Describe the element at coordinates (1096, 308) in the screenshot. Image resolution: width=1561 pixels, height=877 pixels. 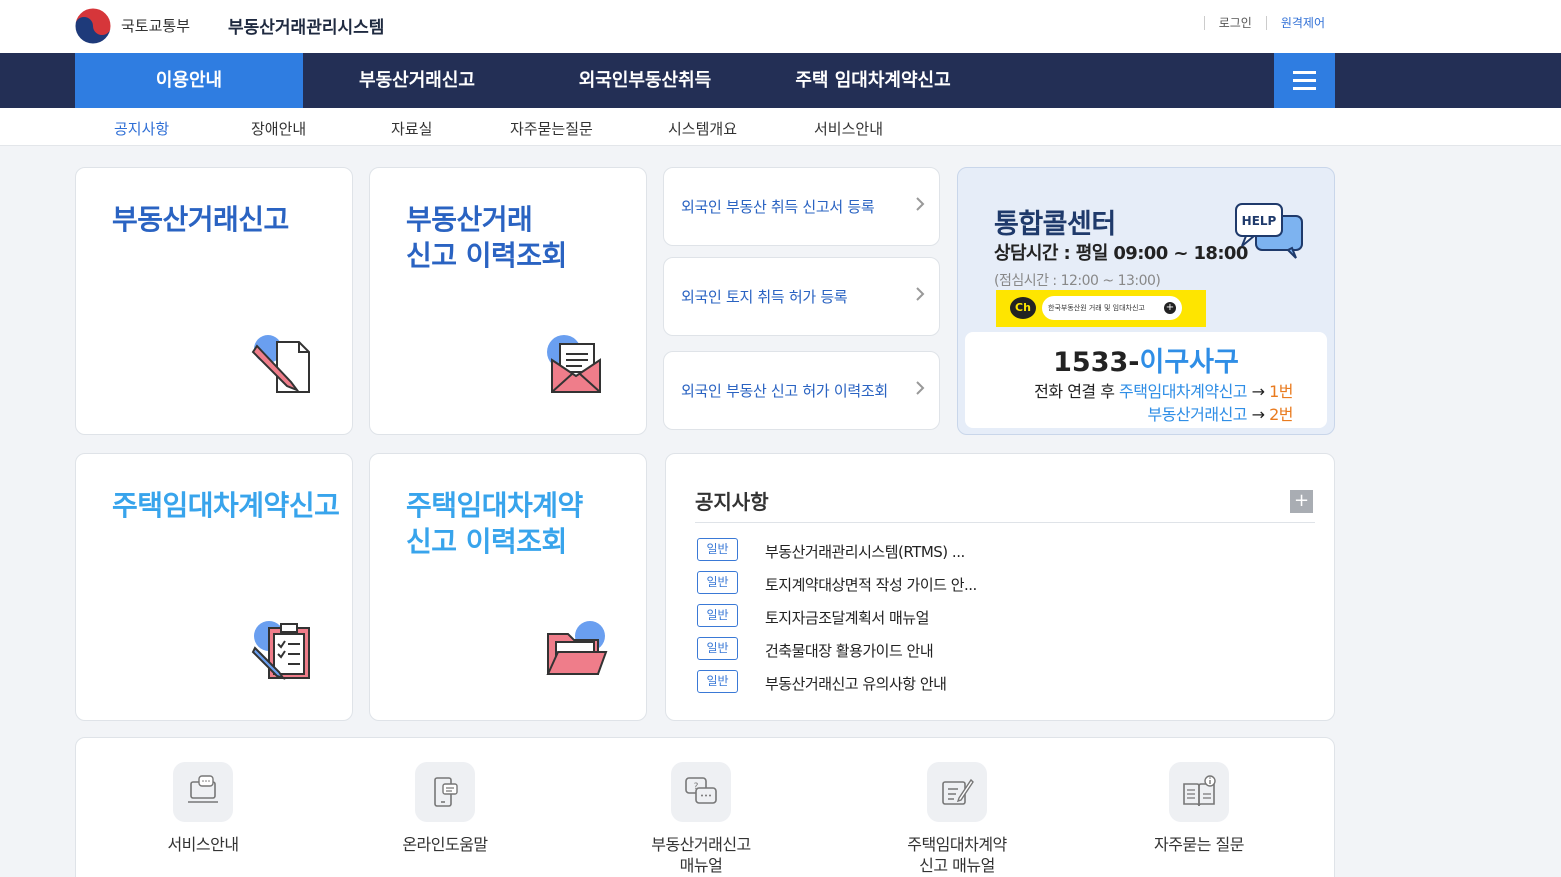
I see `kakao-channel-text: 한국부동산원 거래 및 임대차신고` at that location.